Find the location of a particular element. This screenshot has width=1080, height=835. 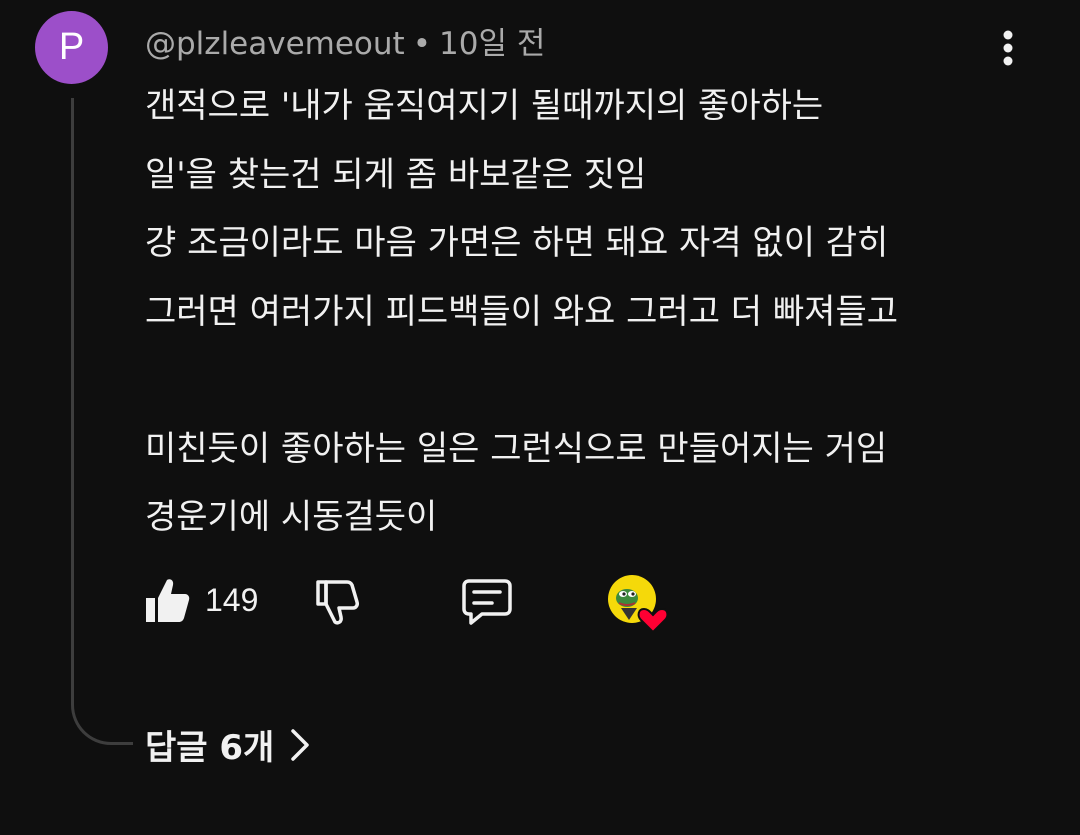

reply-button is located at coordinates (487, 604).